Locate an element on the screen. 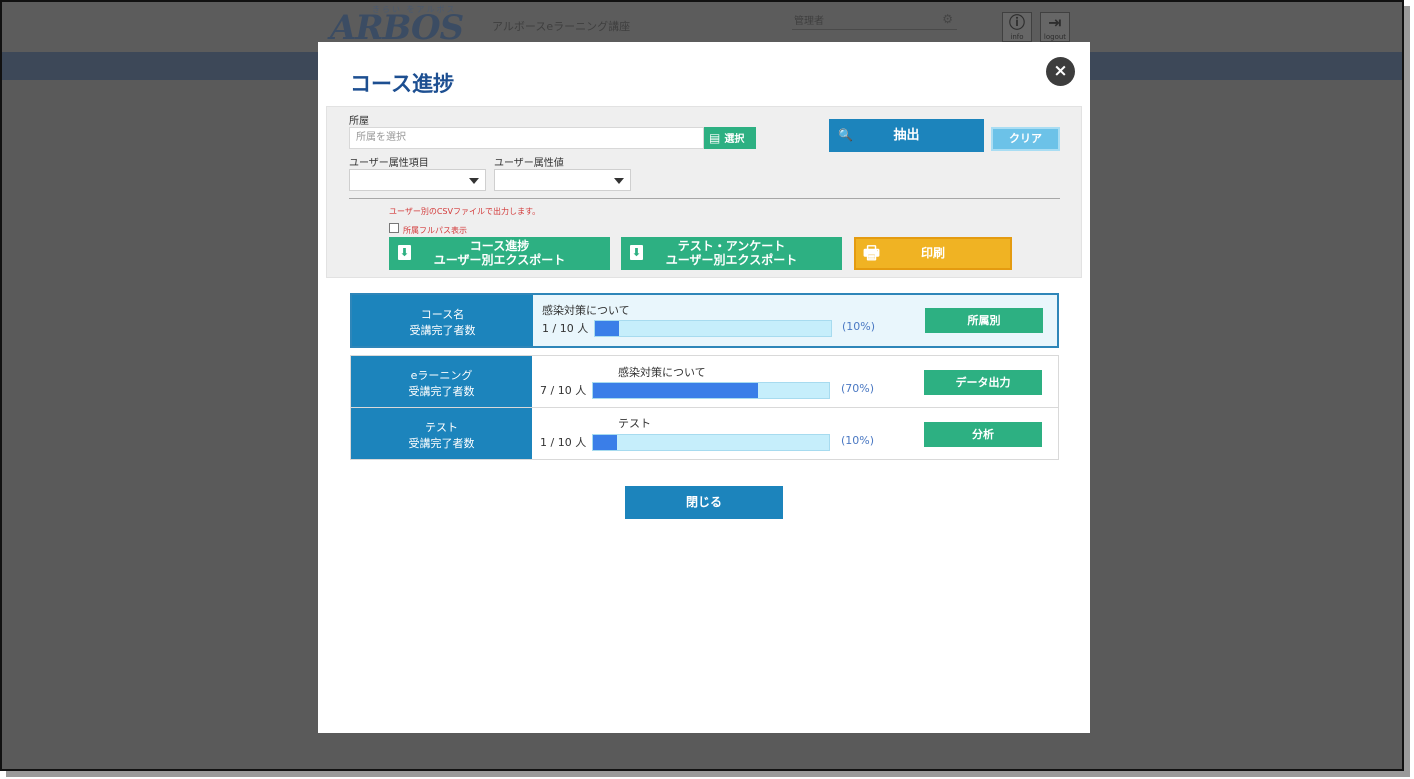 The image size is (1414, 779). attr-item-label: ユーザー属性項目 is located at coordinates (389, 163).